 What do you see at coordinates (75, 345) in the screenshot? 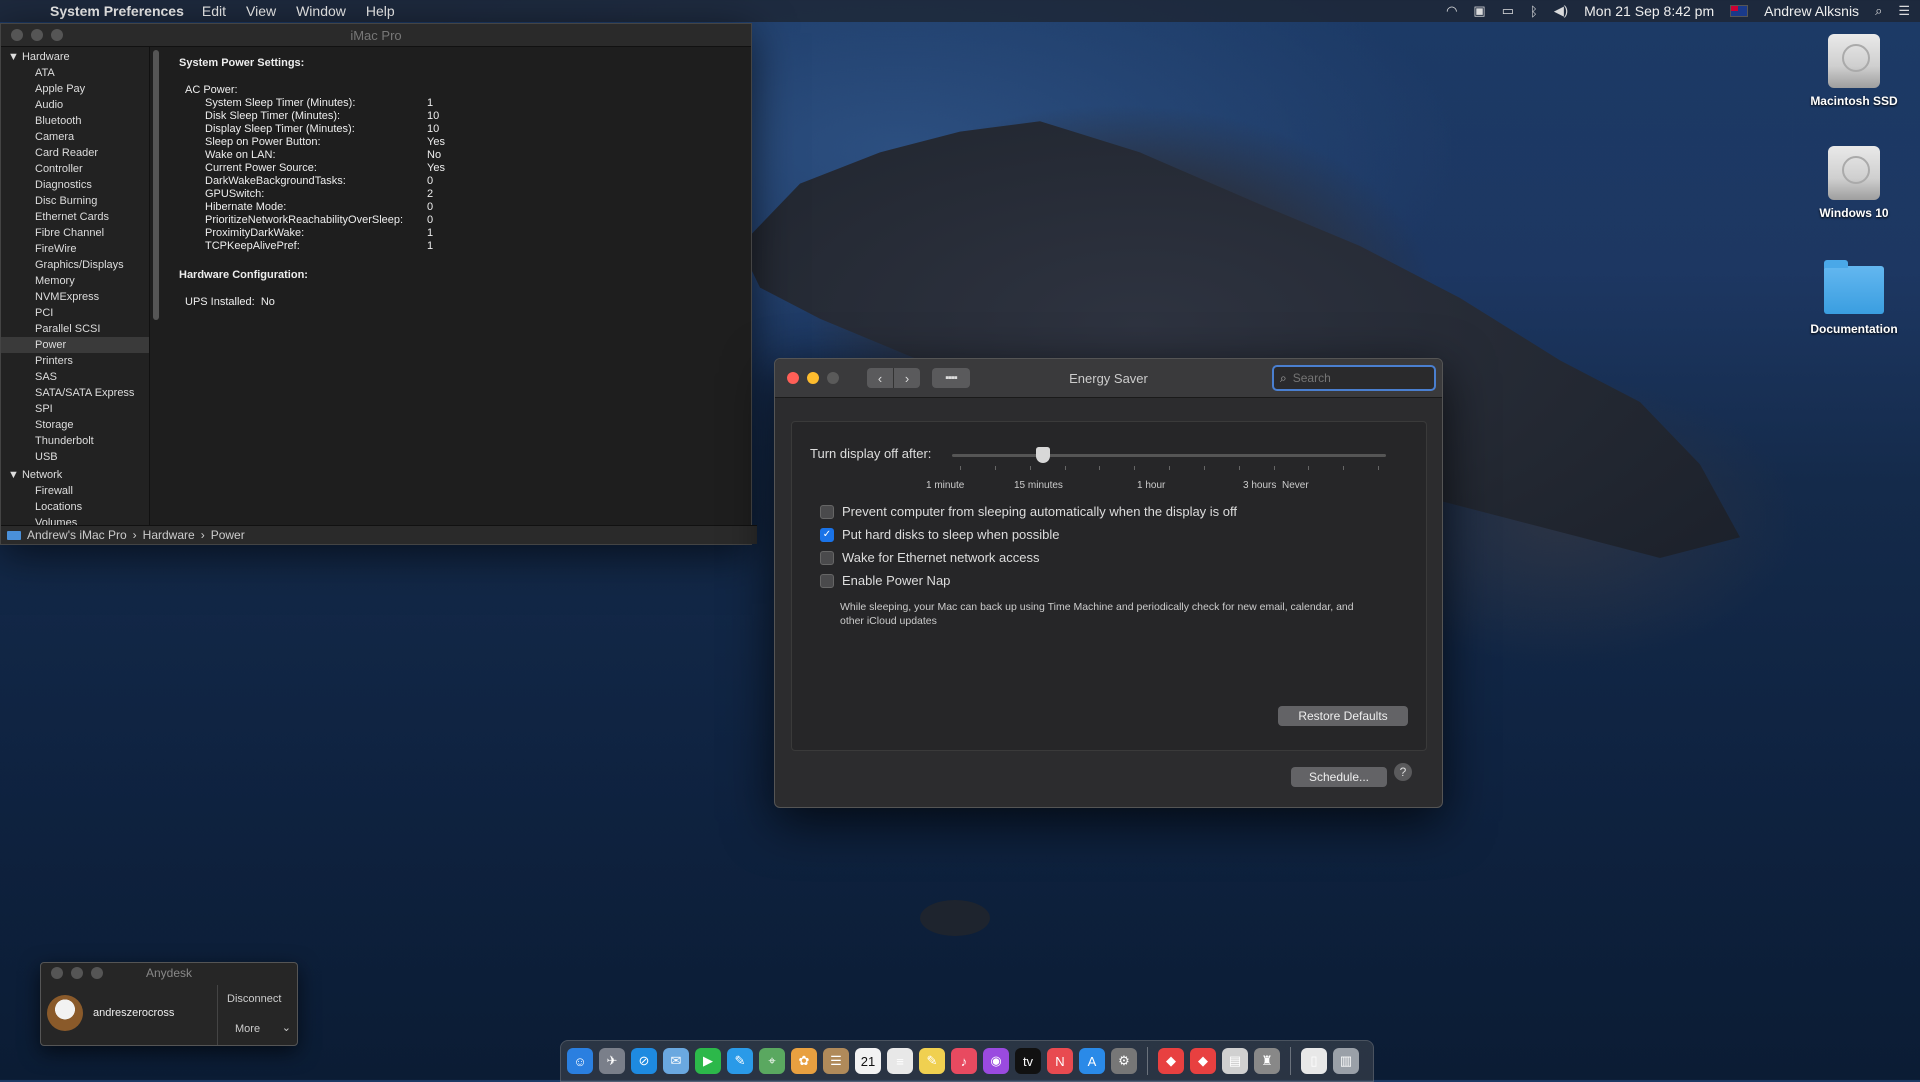
I see `sidebar-item-power: Power` at bounding box center [75, 345].